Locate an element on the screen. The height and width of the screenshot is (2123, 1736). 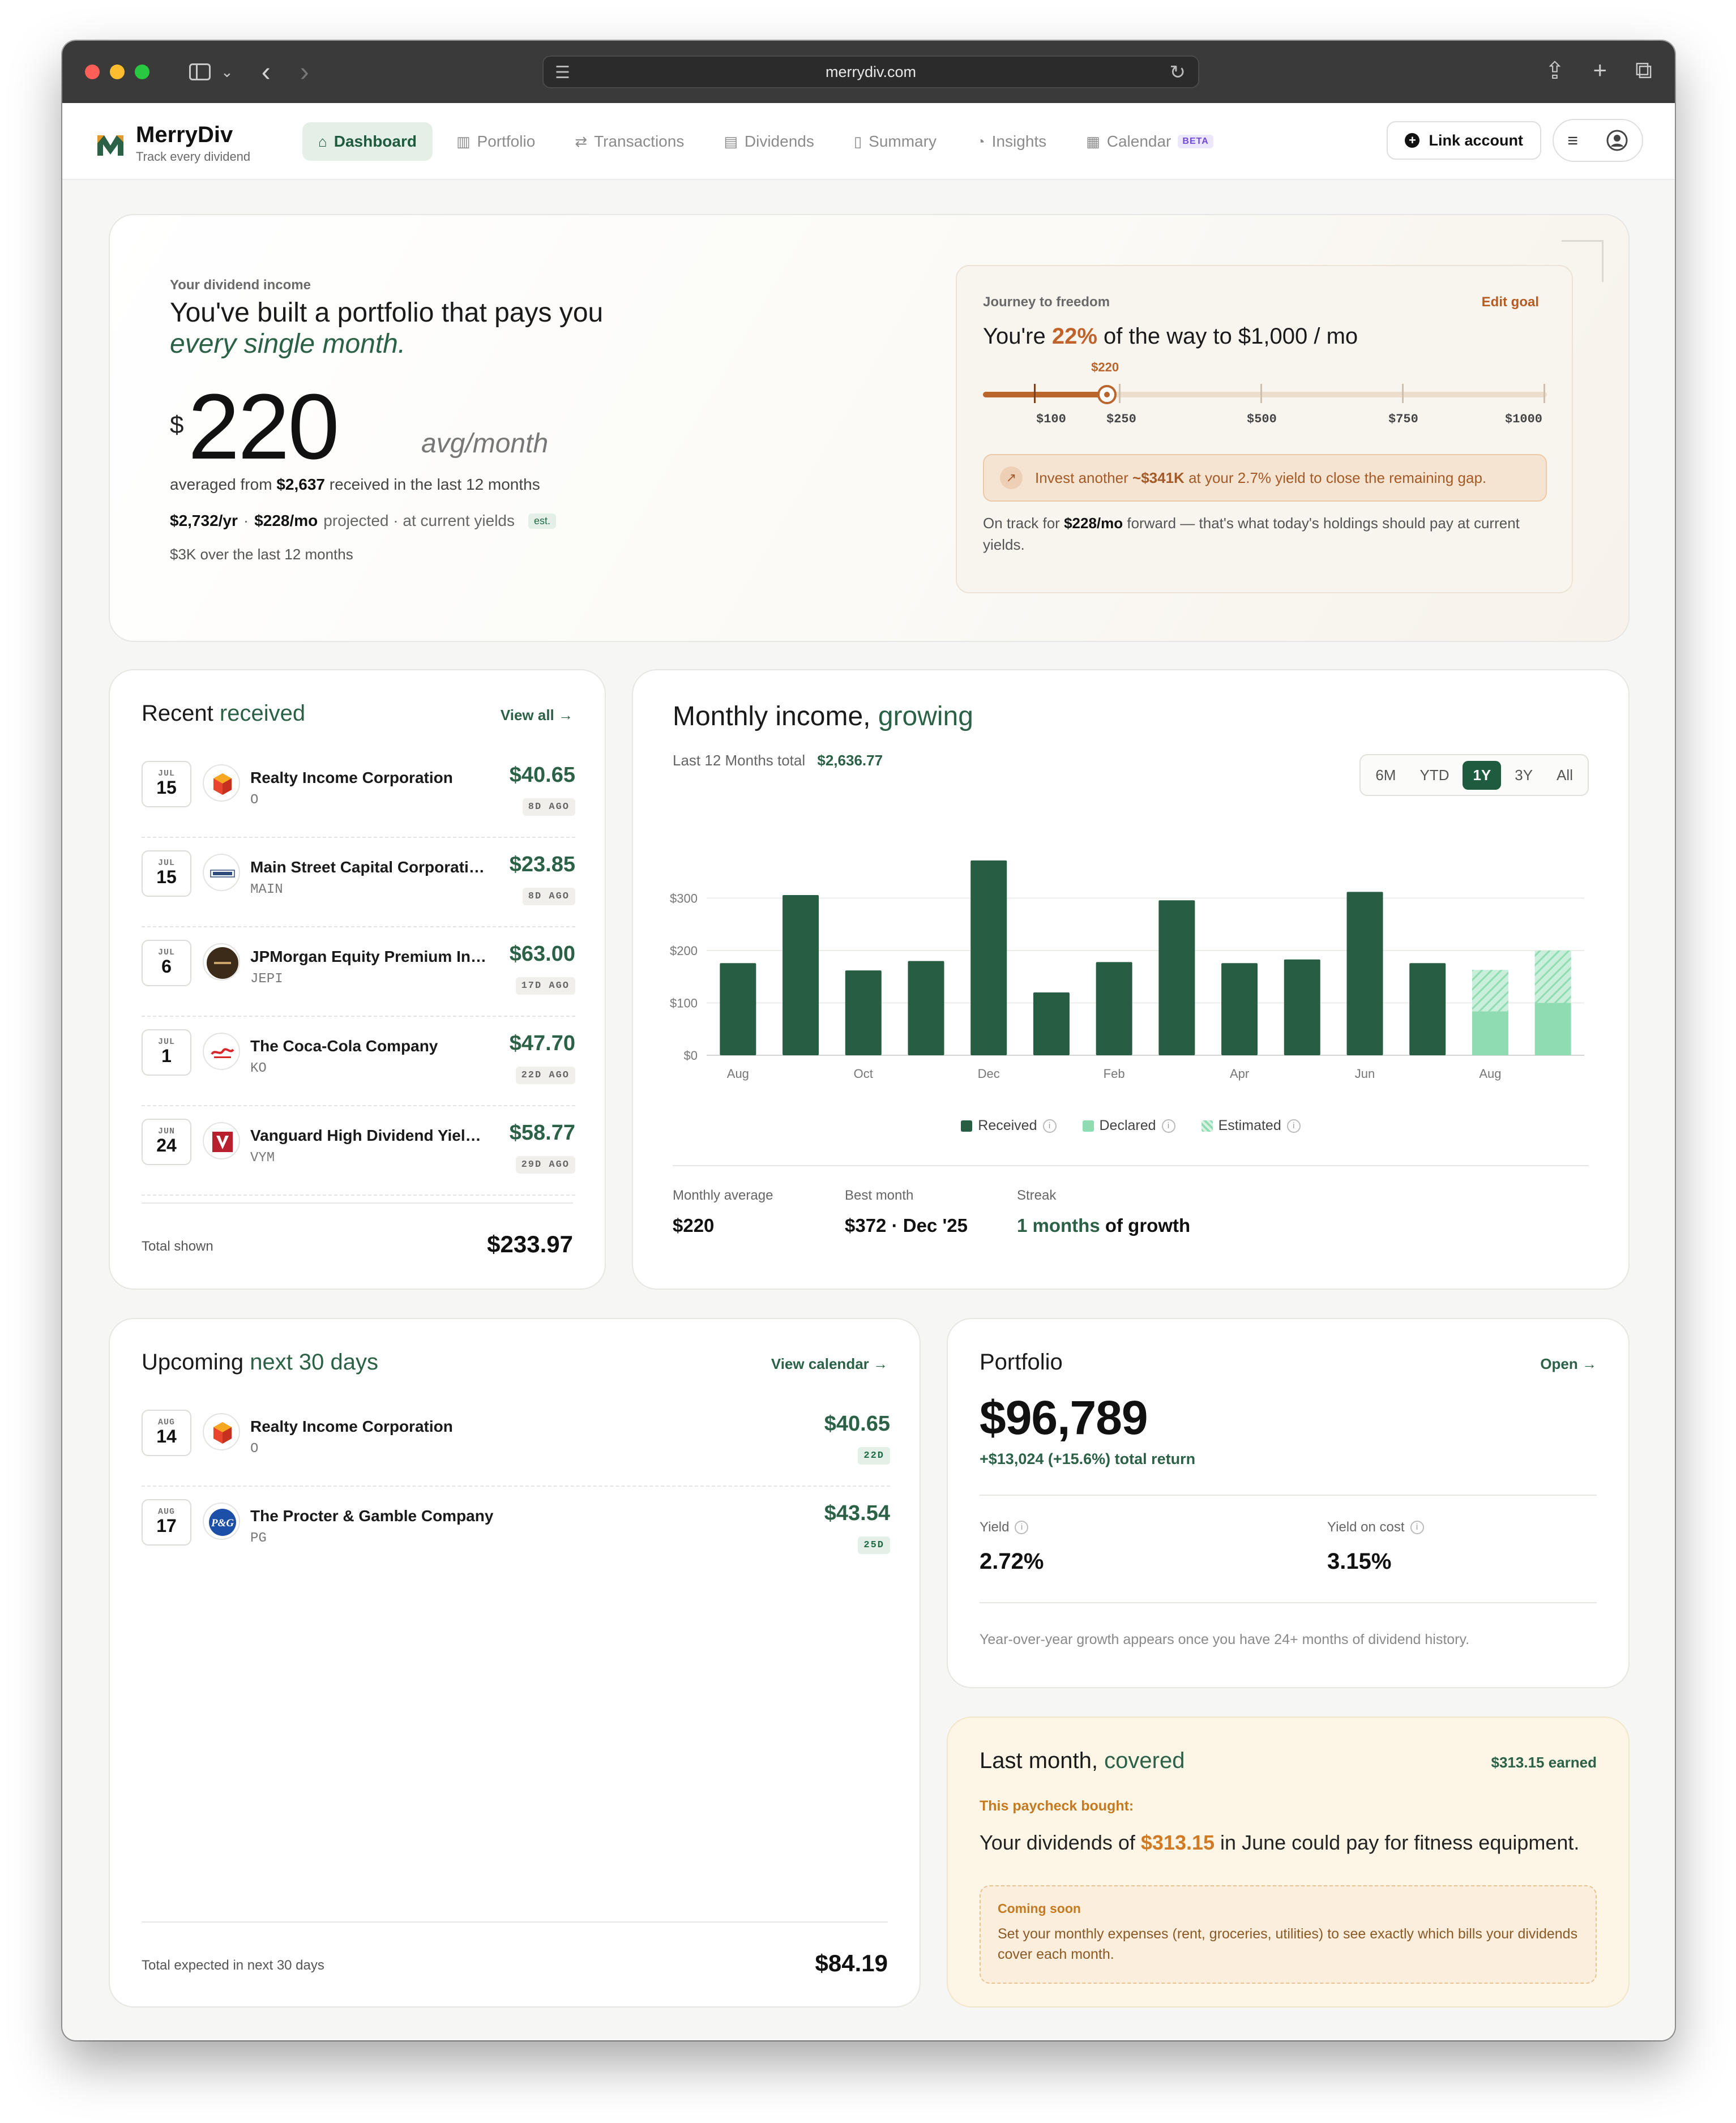
range-1y: 1Y is located at coordinates (1482, 775).